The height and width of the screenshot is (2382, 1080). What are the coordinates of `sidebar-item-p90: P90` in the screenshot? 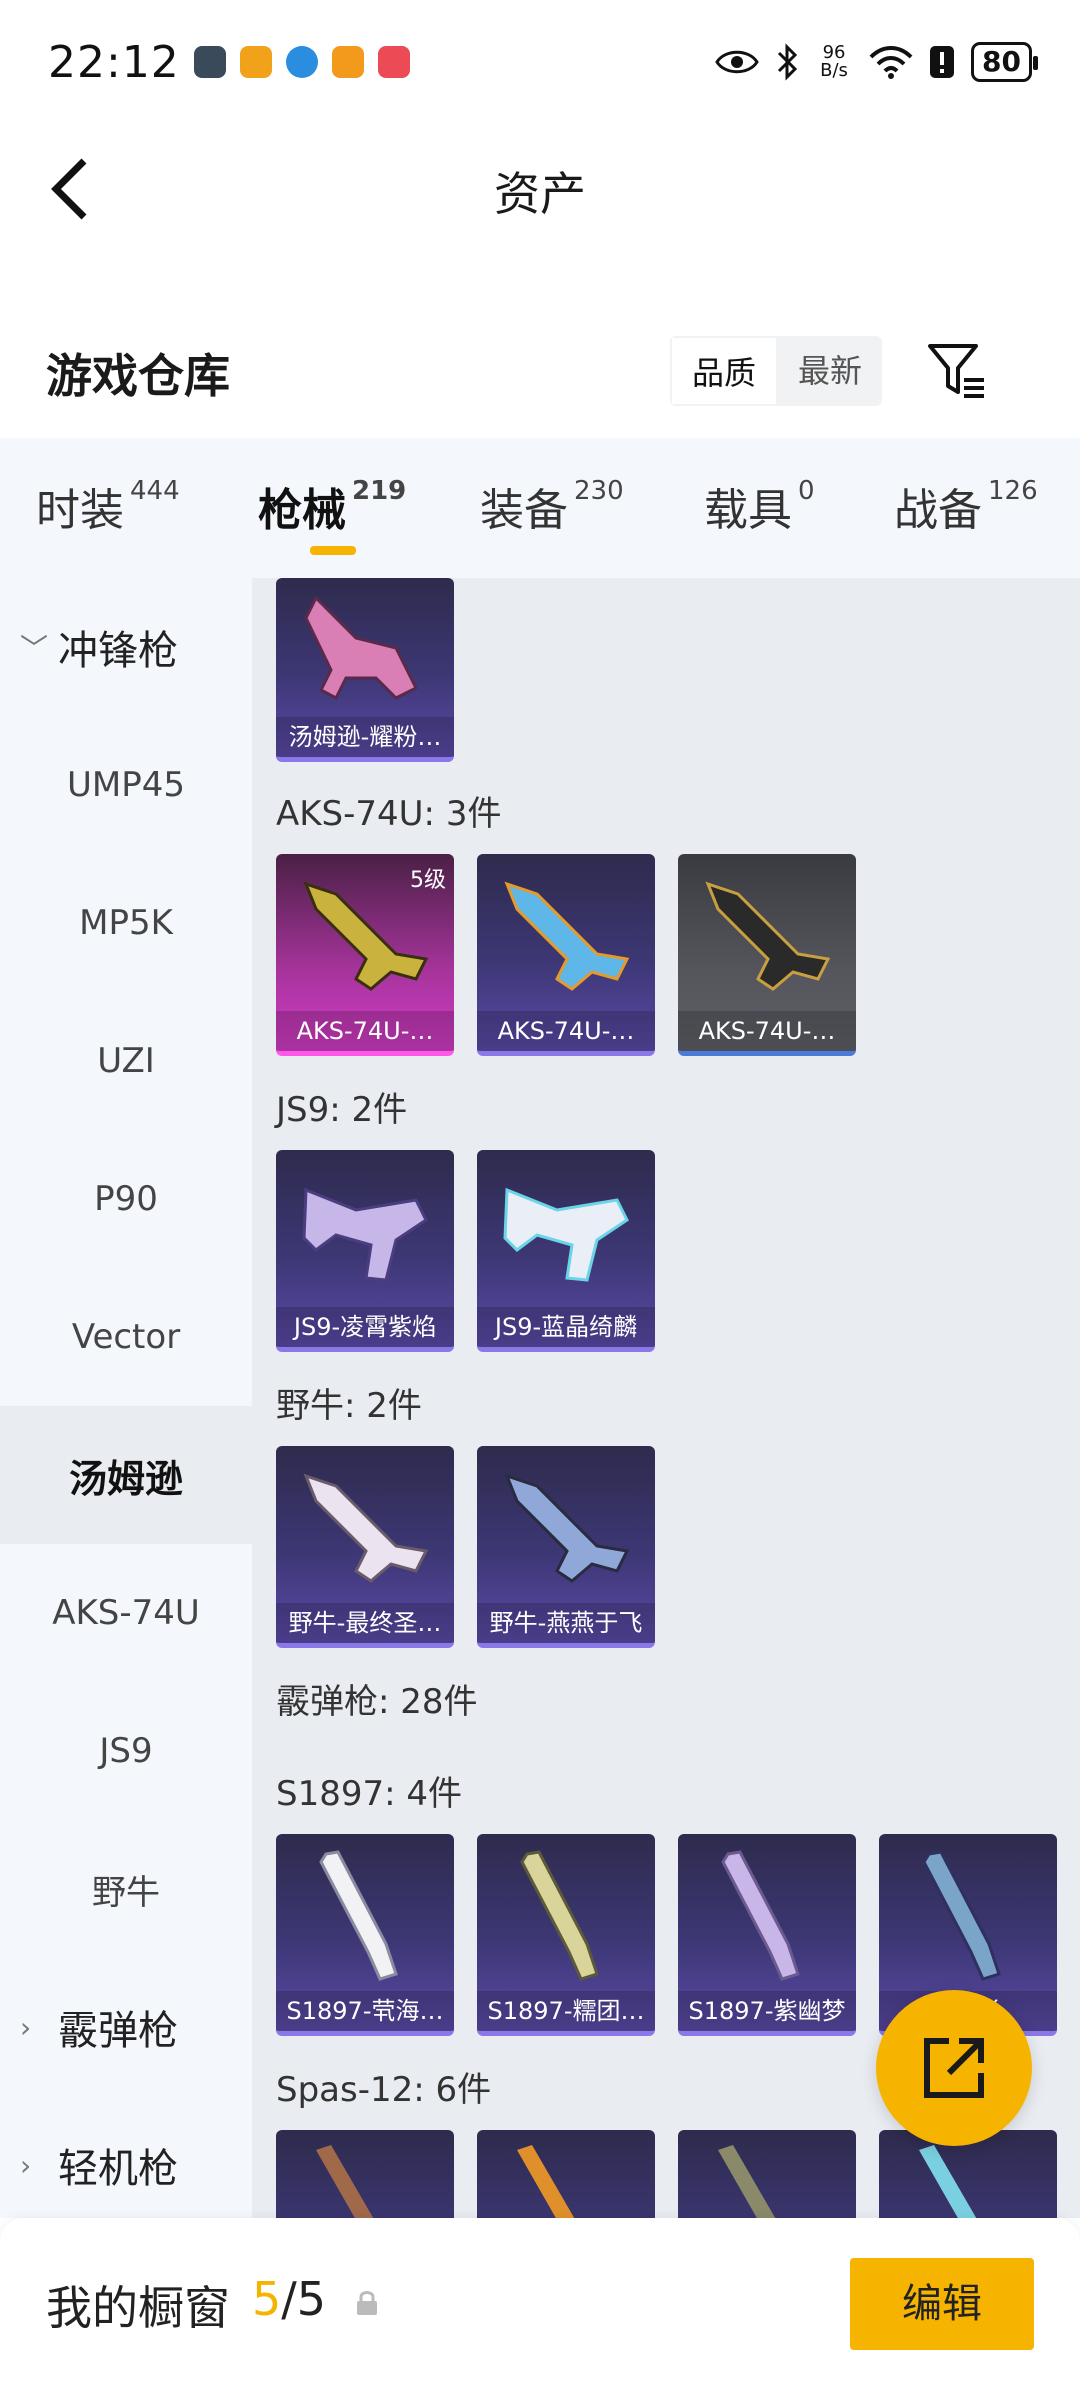 It's located at (126, 1199).